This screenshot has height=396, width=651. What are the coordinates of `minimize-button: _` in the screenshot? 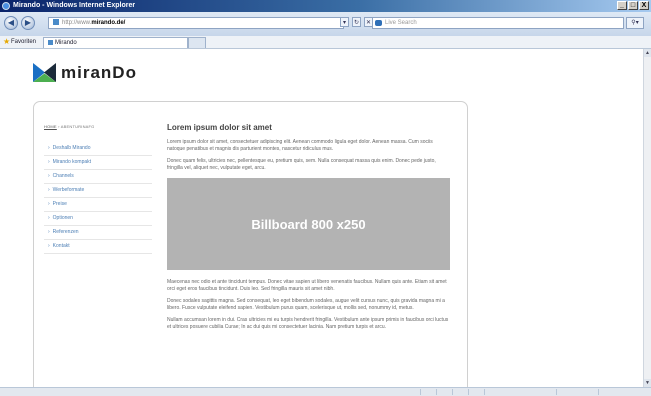 It's located at (622, 5).